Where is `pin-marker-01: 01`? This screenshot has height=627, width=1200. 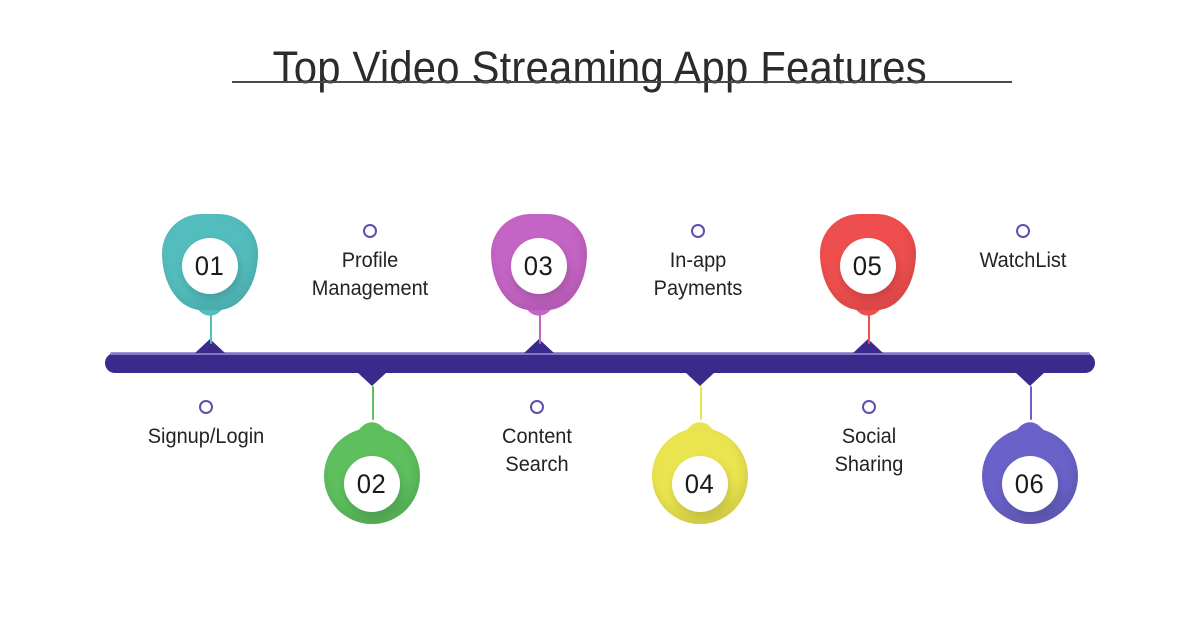
pin-marker-01: 01 is located at coordinates (210, 272).